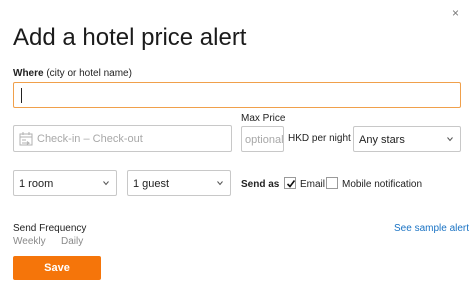  Describe the element at coordinates (312, 184) in the screenshot. I see `email-label: Email` at that location.